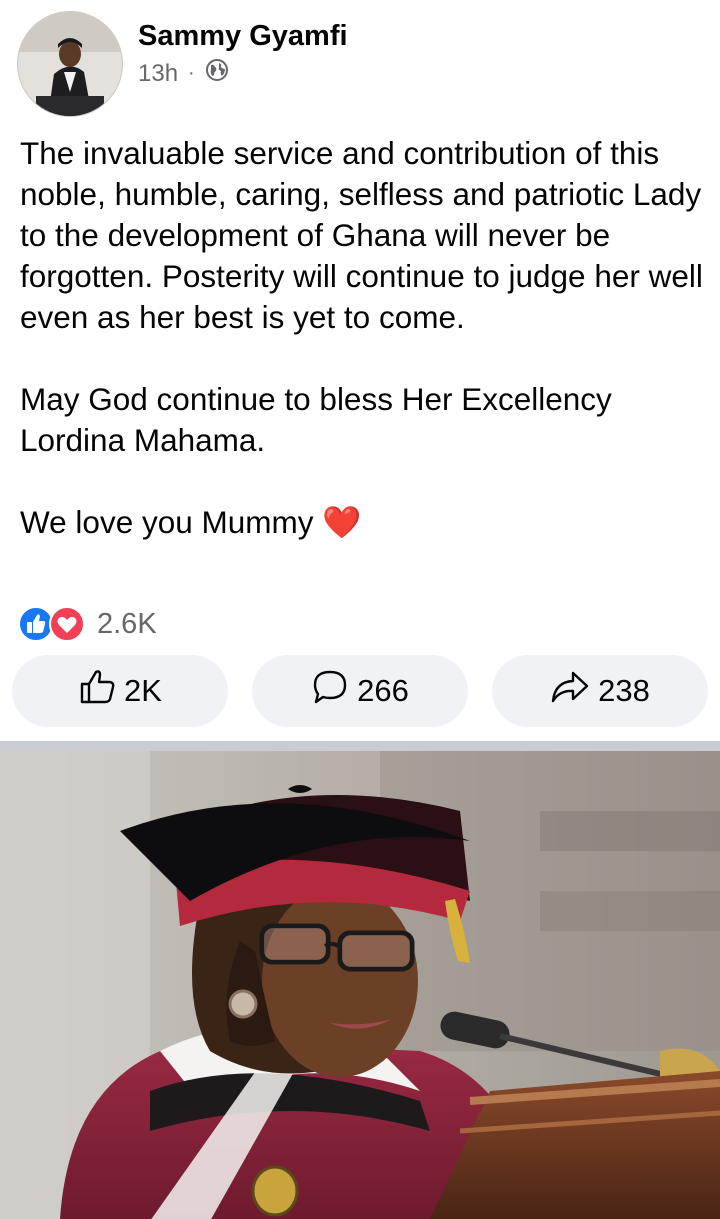  I want to click on post-meta: 13h ·, so click(183, 73).